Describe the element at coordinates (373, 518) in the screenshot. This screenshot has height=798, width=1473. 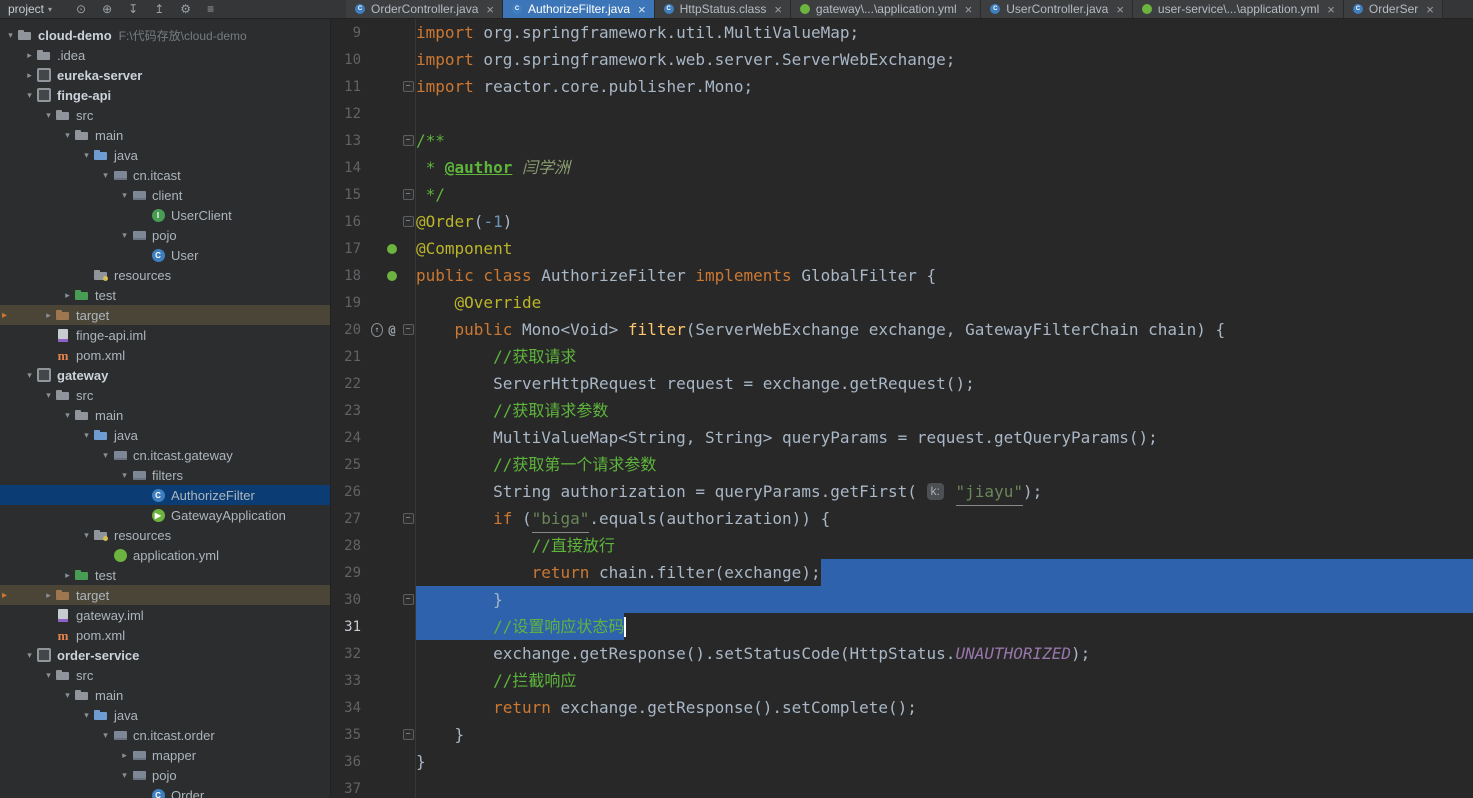
I see `gutter-line-27: 27 −` at that location.